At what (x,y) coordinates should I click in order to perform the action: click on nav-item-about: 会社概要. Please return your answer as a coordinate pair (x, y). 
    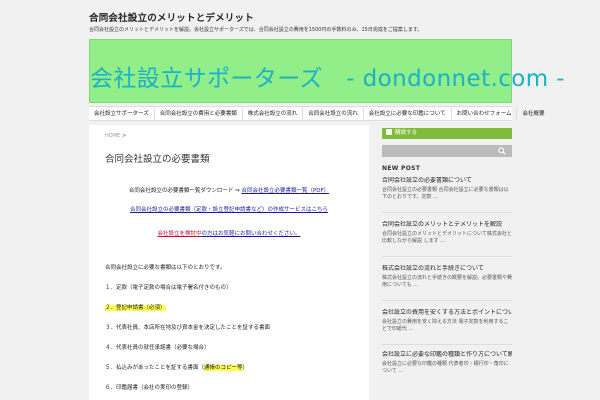
    Looking at the image, I should click on (533, 113).